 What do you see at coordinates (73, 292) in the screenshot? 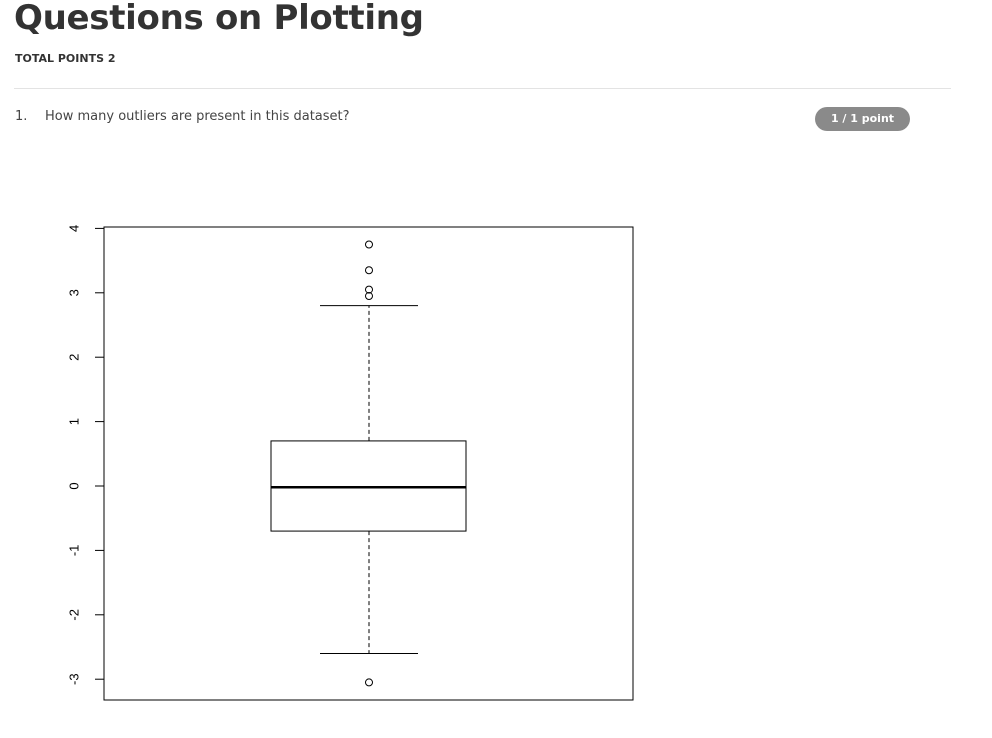
I see `y-tick-label: 3` at bounding box center [73, 292].